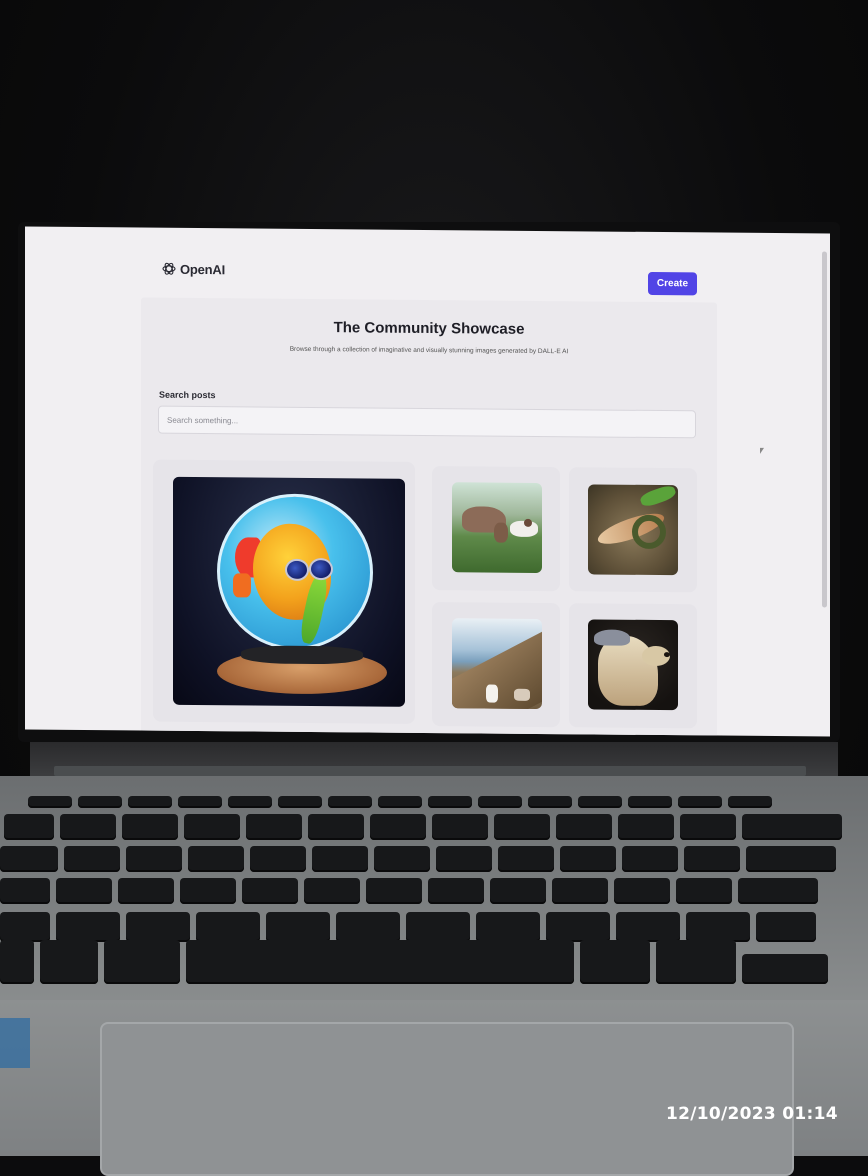 The height and width of the screenshot is (1176, 868). Describe the element at coordinates (633, 665) in the screenshot. I see `post-image-otter` at that location.